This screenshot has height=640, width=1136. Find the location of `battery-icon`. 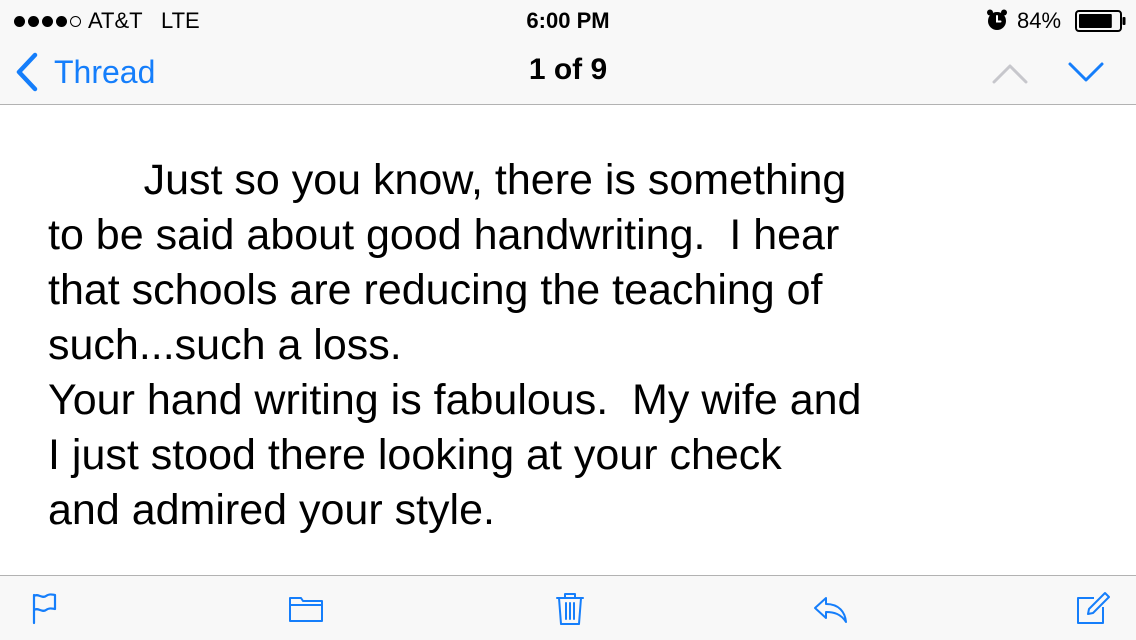

battery-icon is located at coordinates (1100, 21).